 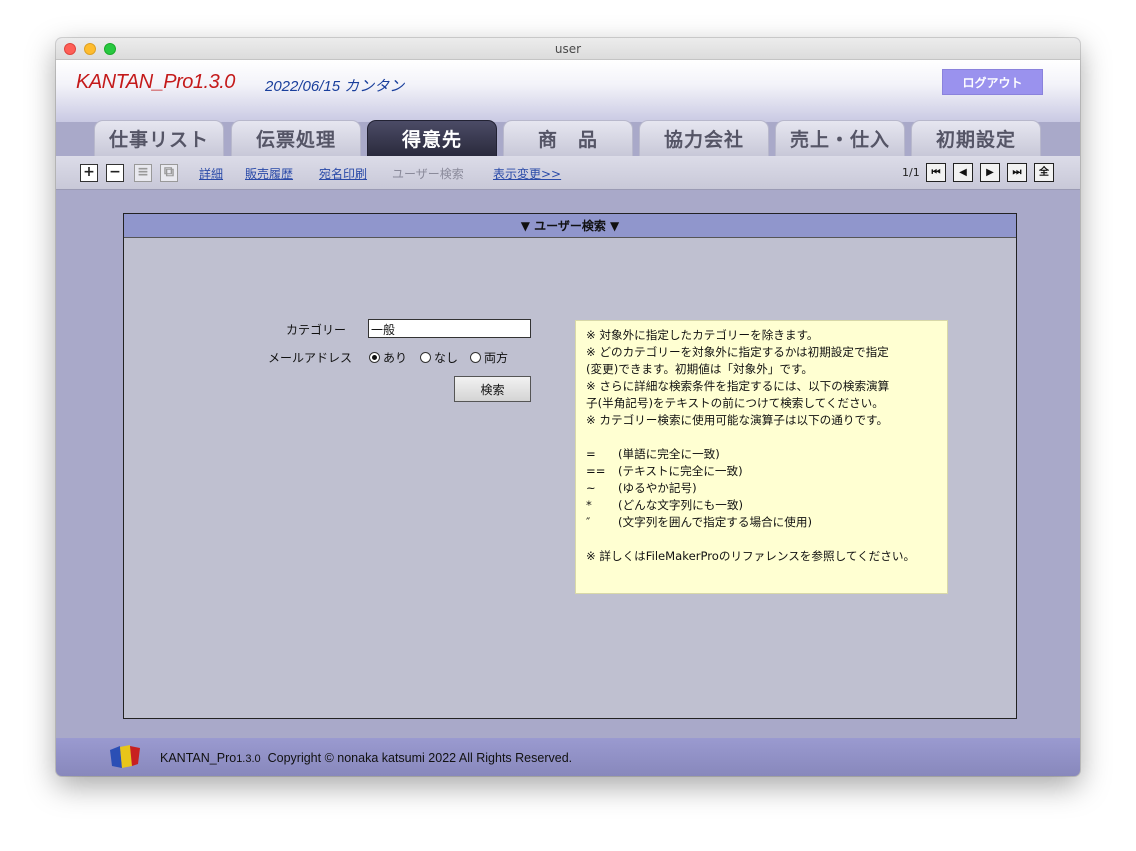 I want to click on radio-selected-icon, so click(x=374, y=357).